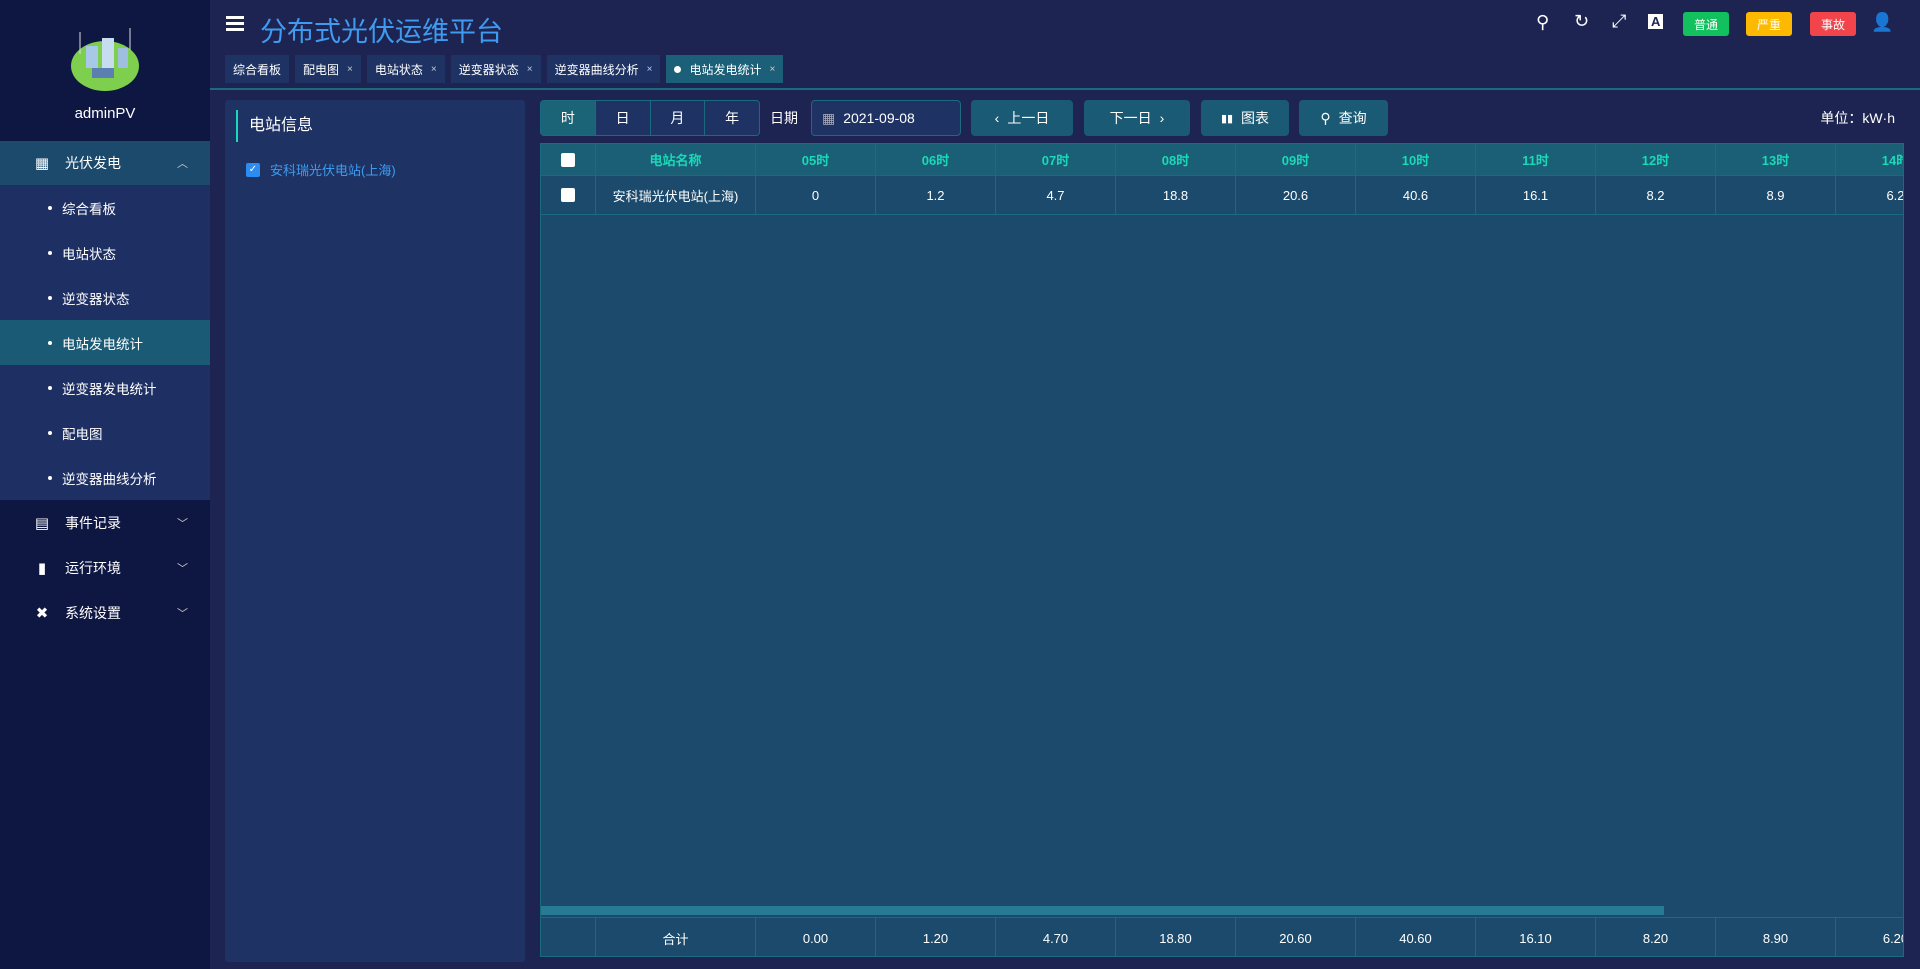 The width and height of the screenshot is (1920, 969). What do you see at coordinates (328, 69) in the screenshot?
I see `tab-distribution: 配电图 ×` at bounding box center [328, 69].